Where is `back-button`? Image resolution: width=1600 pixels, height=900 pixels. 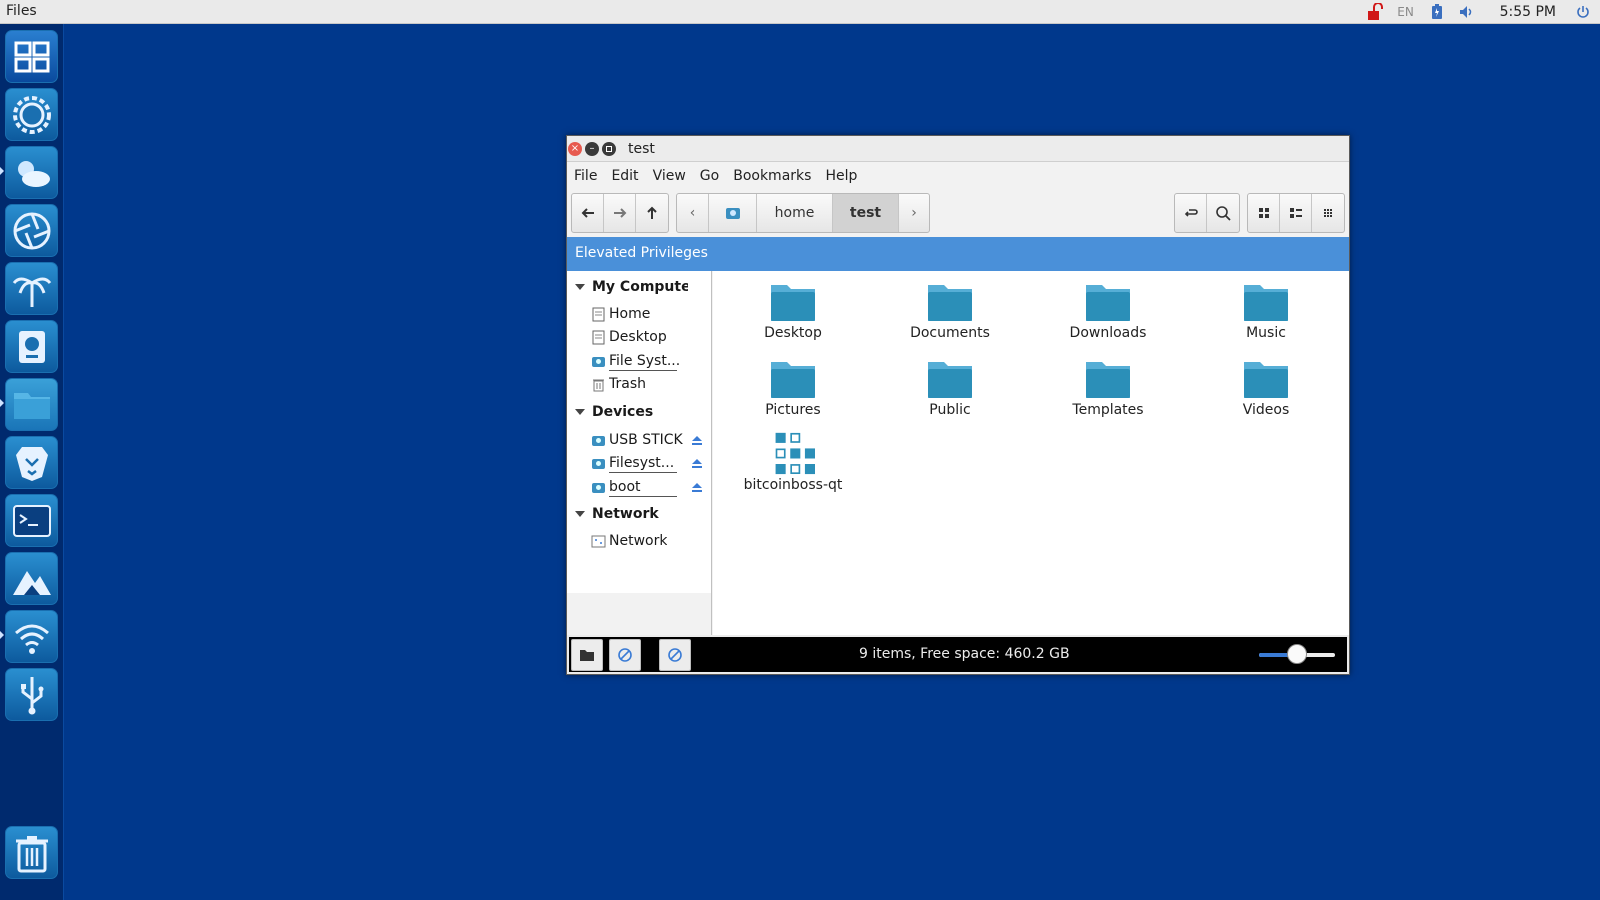 back-button is located at coordinates (588, 213).